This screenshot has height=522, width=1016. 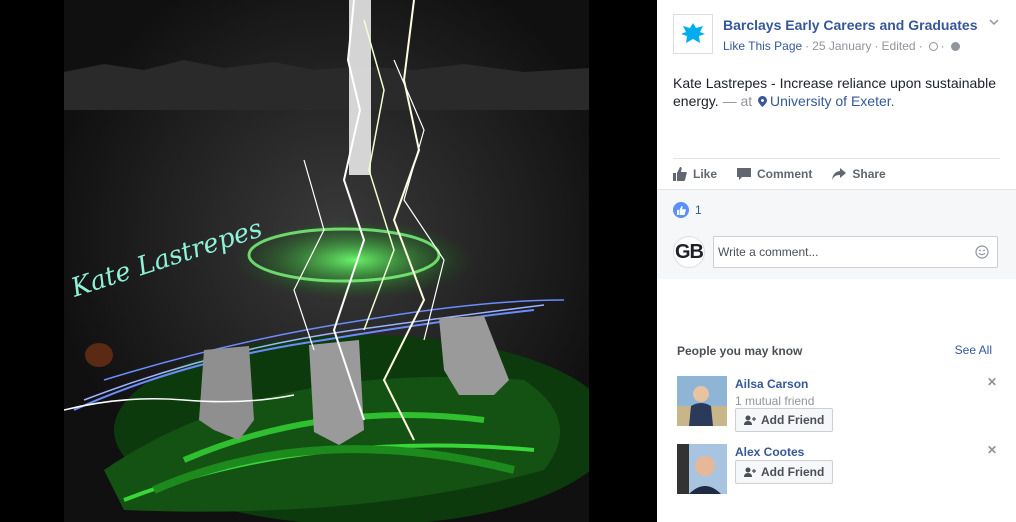 I want to click on page-name-link: Barclays Early Careers and Graduates, so click(x=850, y=25).